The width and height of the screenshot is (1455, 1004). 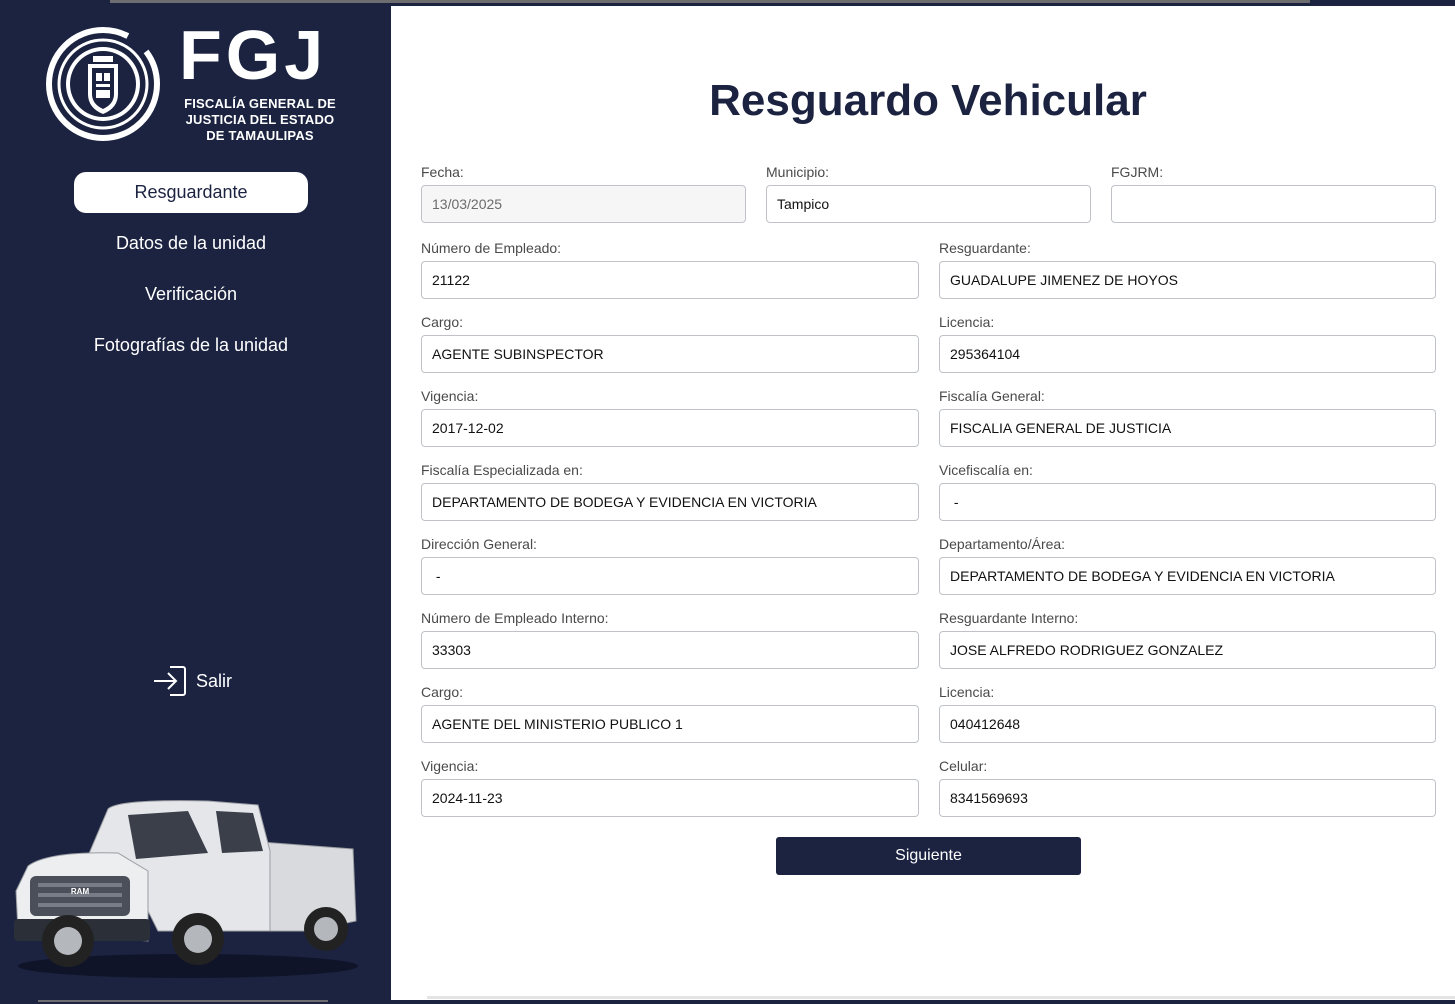 I want to click on licencia-interno-label: Licencia:, so click(x=967, y=692).